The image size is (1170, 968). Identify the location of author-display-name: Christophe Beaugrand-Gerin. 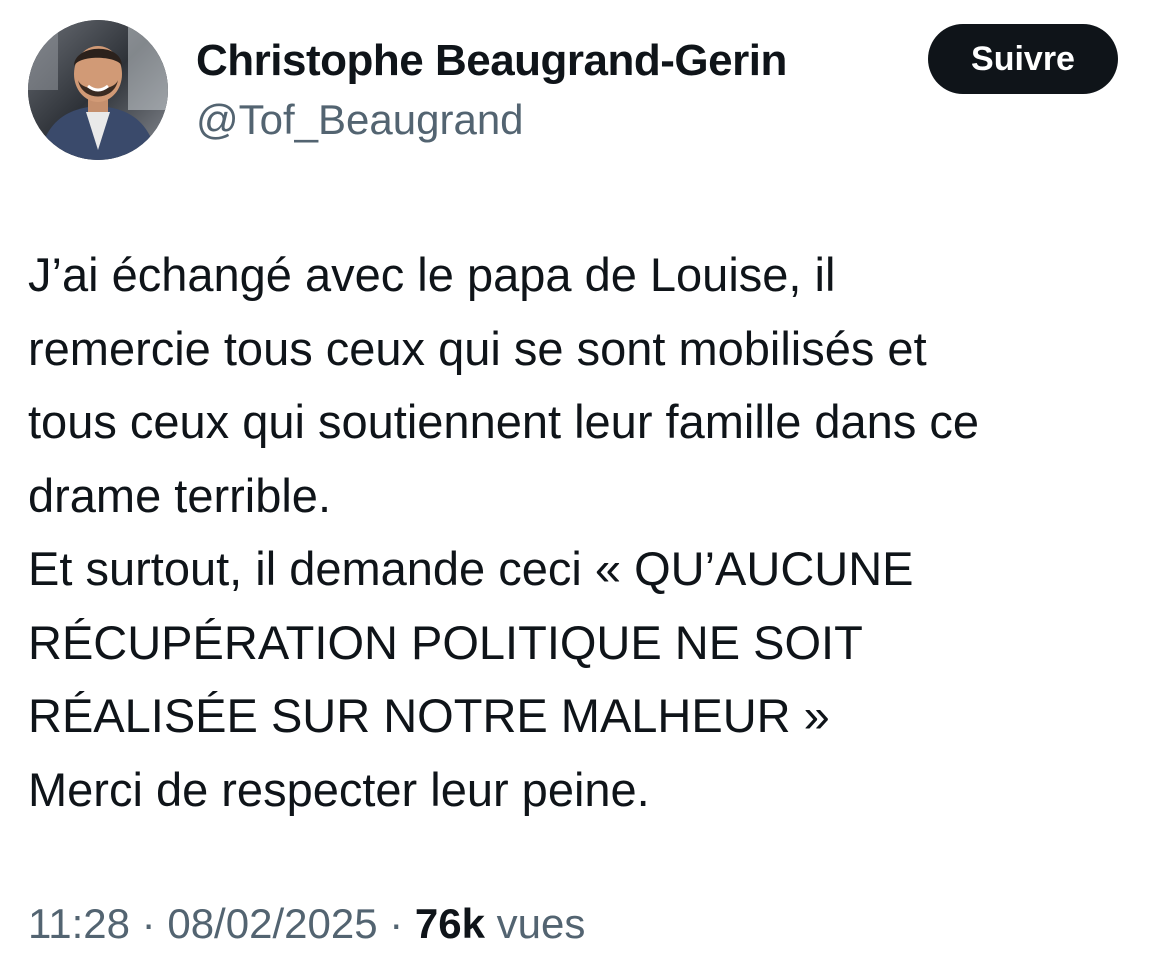
(491, 61).